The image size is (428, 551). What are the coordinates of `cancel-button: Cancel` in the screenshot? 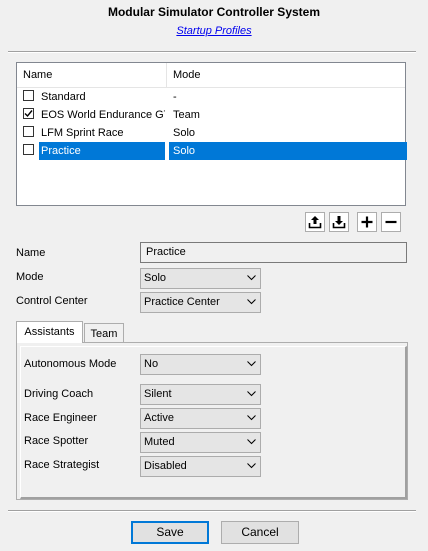 It's located at (260, 532).